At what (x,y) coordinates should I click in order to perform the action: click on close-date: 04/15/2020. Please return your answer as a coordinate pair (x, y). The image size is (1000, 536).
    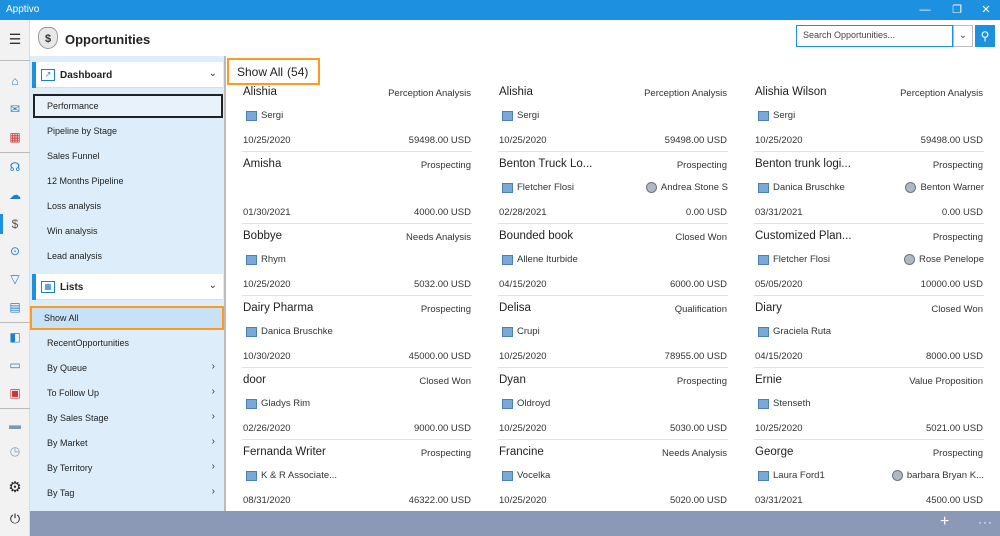
    Looking at the image, I should click on (523, 284).